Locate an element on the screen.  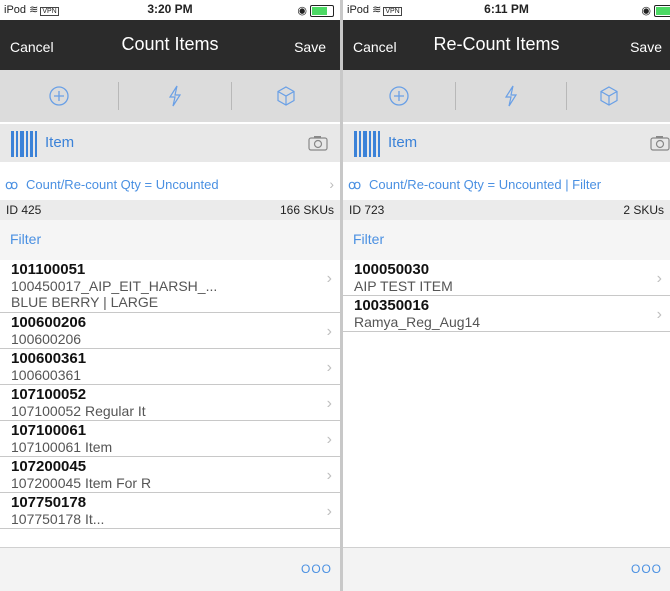
list-item: 107100061 107100061 Item › is located at coordinates (170, 439).